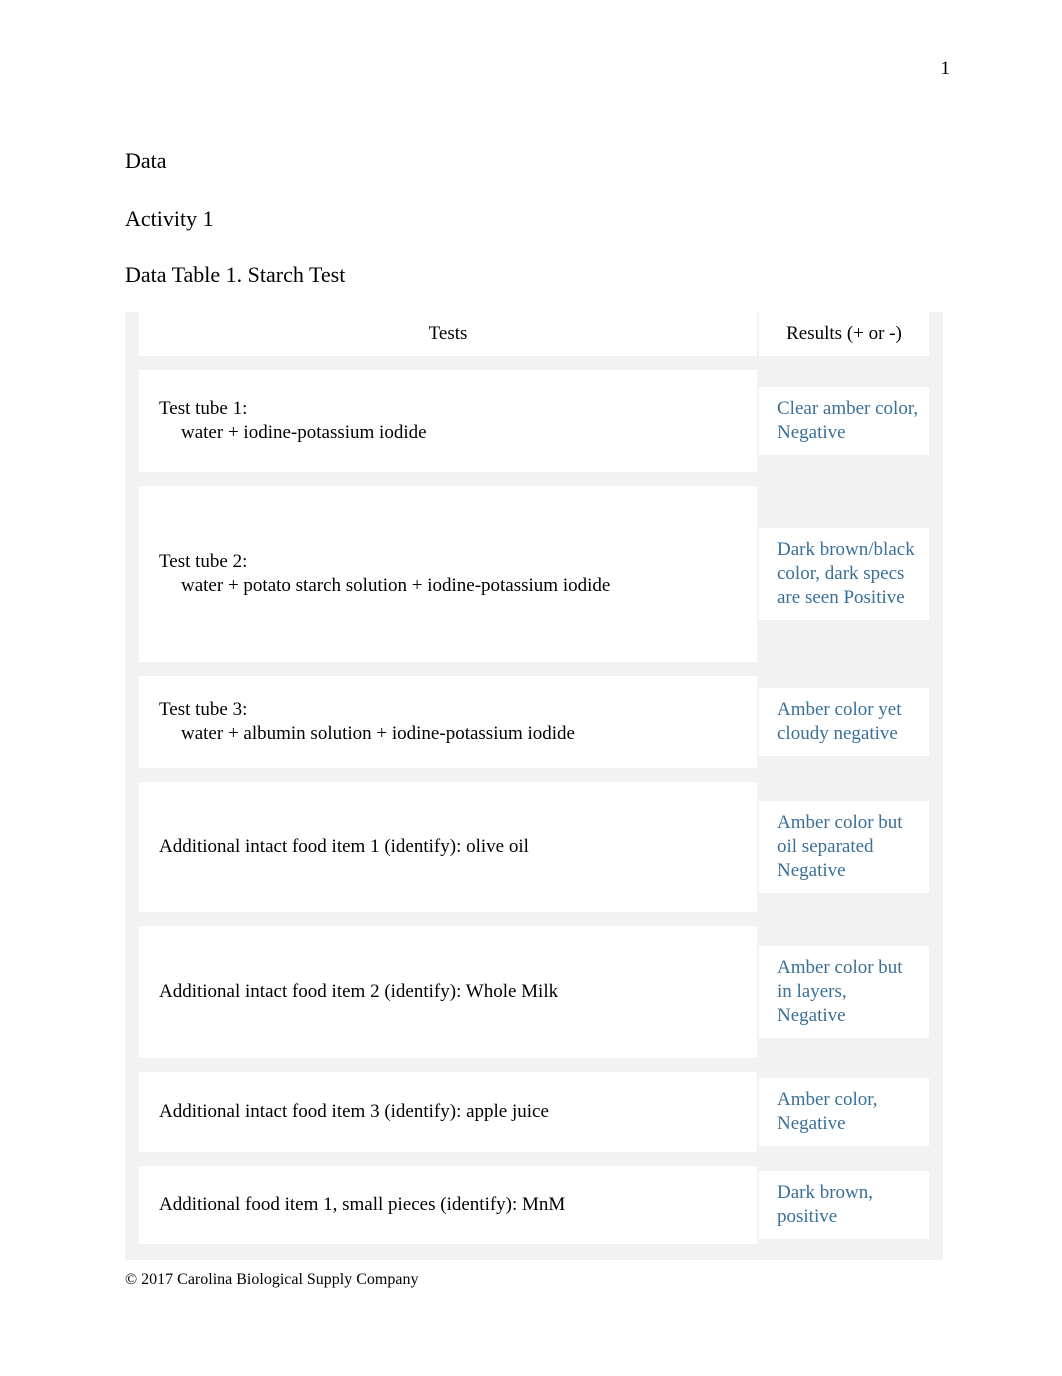 The image size is (1062, 1376). Describe the element at coordinates (203, 709) in the screenshot. I see `test-line-1: Test tube 3:` at that location.